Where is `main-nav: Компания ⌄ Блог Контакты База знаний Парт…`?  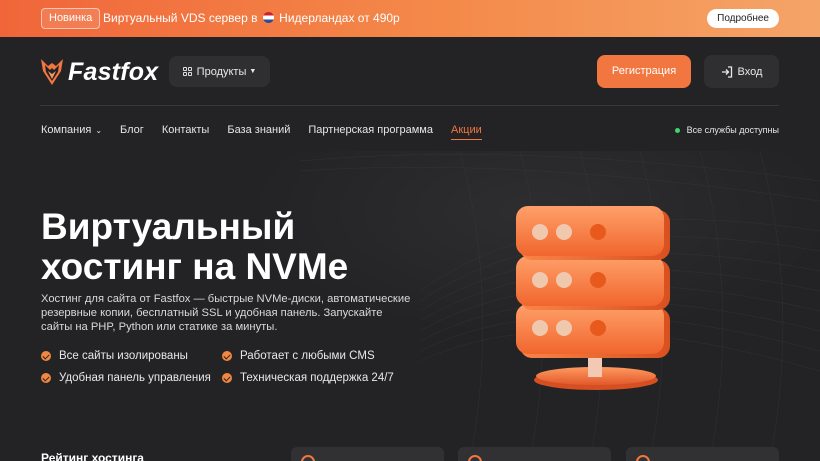 main-nav: Компания ⌄ Блог Контакты База знаний Парт… is located at coordinates (270, 132).